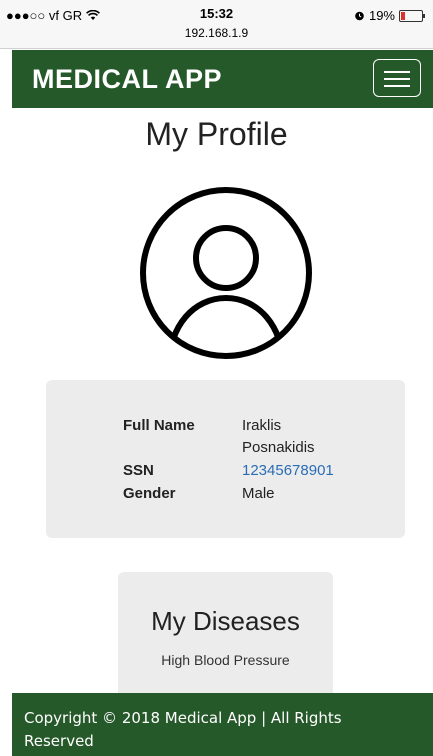 The width and height of the screenshot is (433, 756). Describe the element at coordinates (397, 72) in the screenshot. I see `hamburger-icon` at that location.